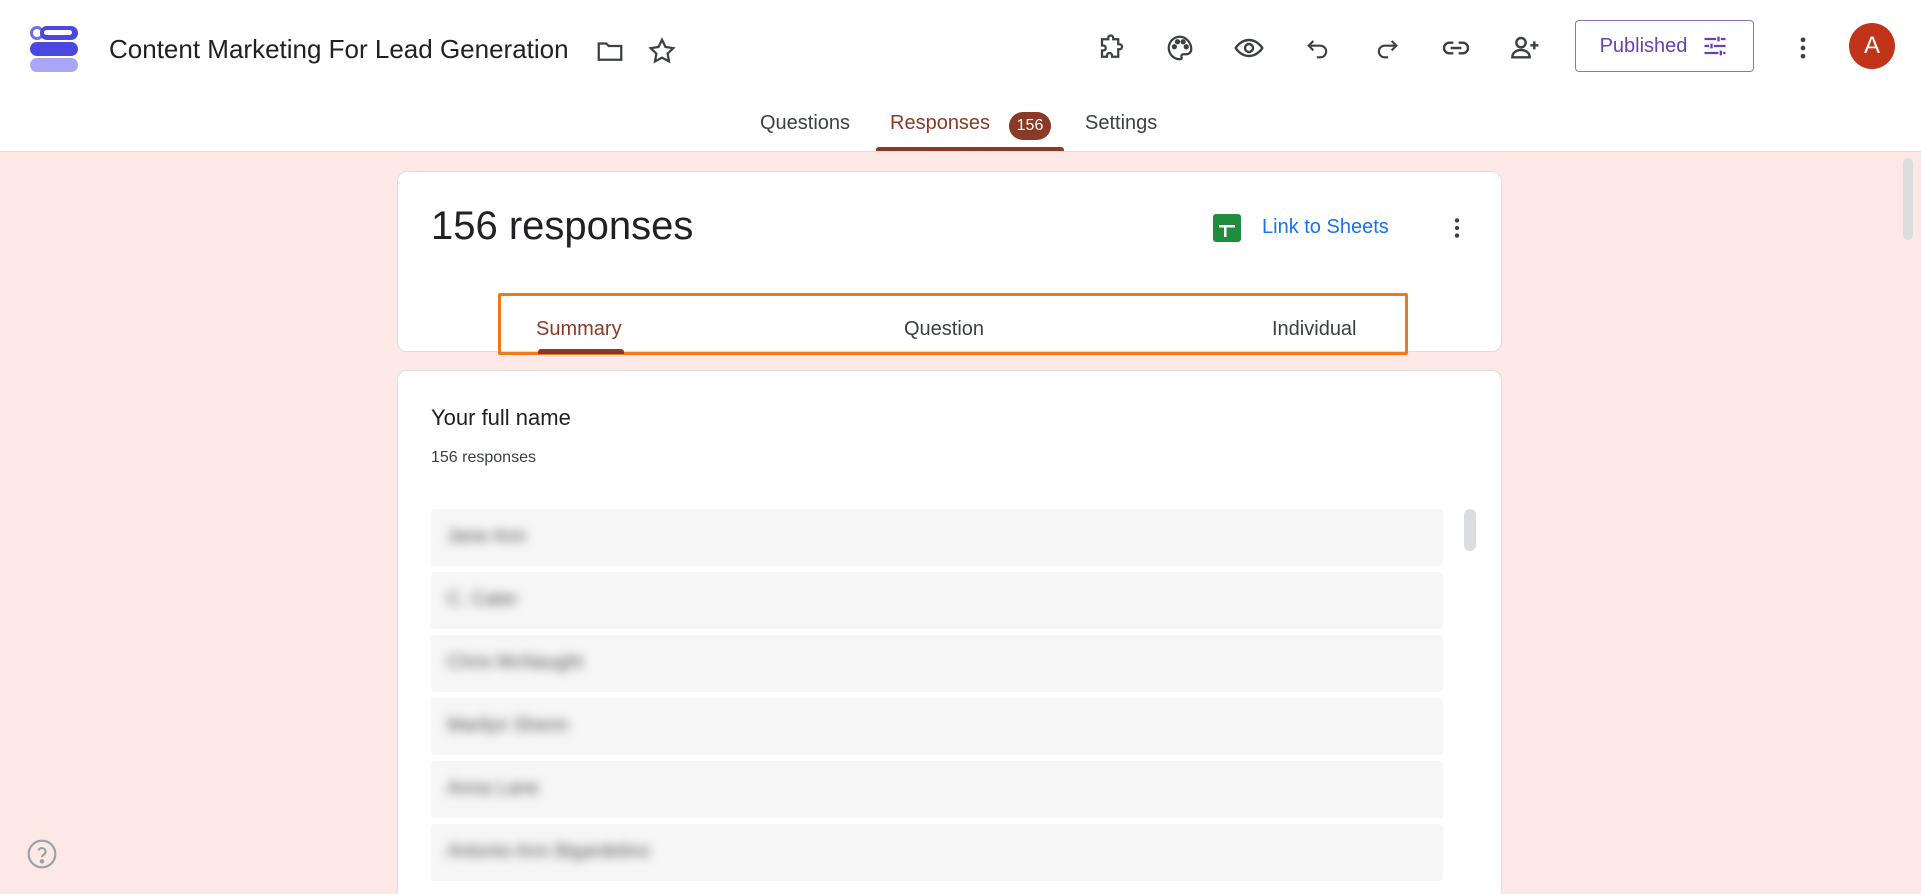  I want to click on preview-icon, so click(1249, 48).